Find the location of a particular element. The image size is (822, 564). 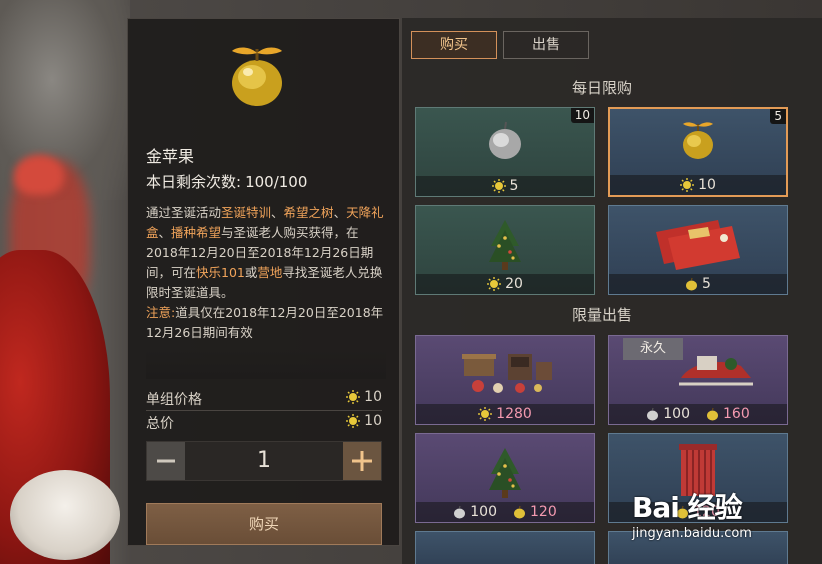

unit-price-row: 单组价格 10 is located at coordinates (264, 399).